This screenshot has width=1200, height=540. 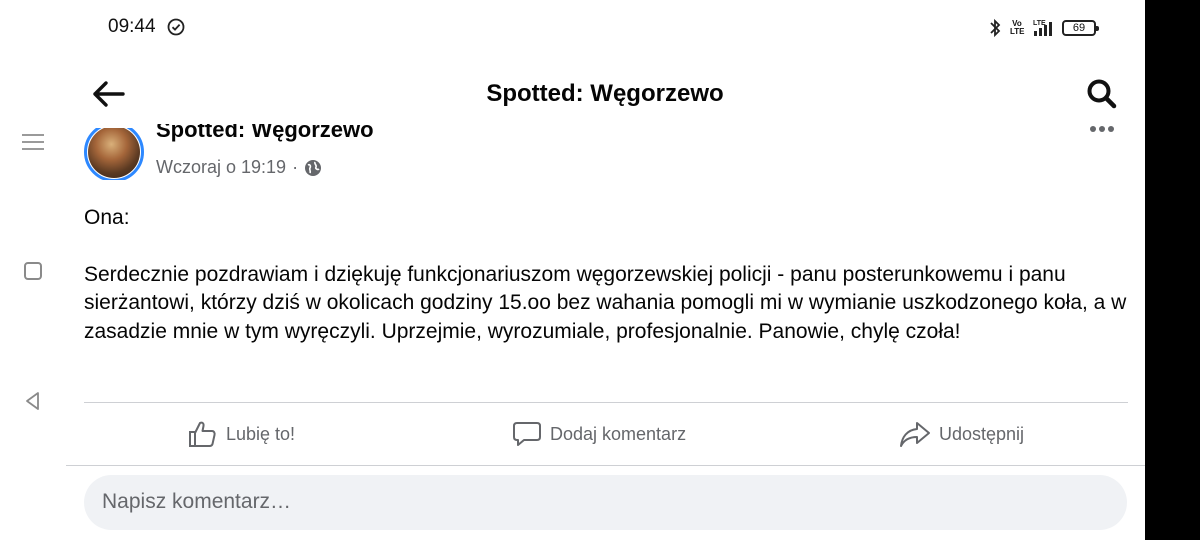 I want to click on screen-edge, so click(x=1172, y=270).